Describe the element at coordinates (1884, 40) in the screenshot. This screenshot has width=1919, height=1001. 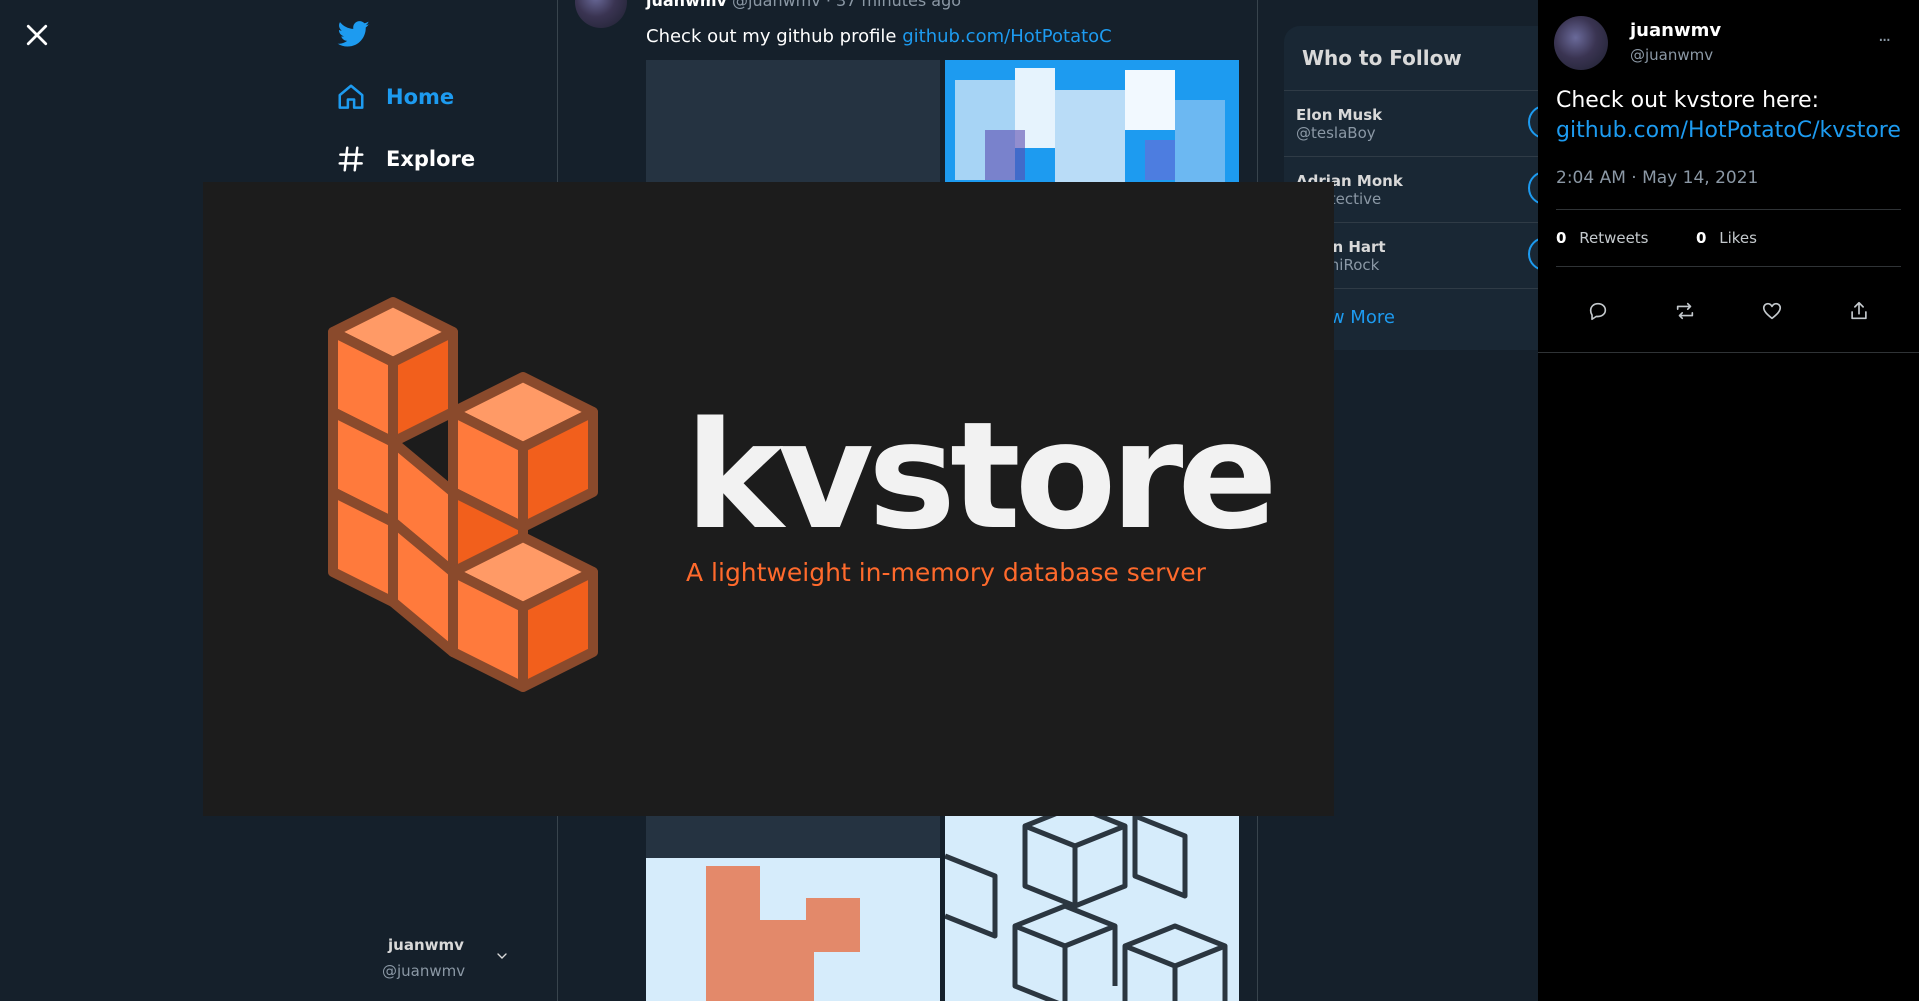
I see `more-options-button: ···` at that location.